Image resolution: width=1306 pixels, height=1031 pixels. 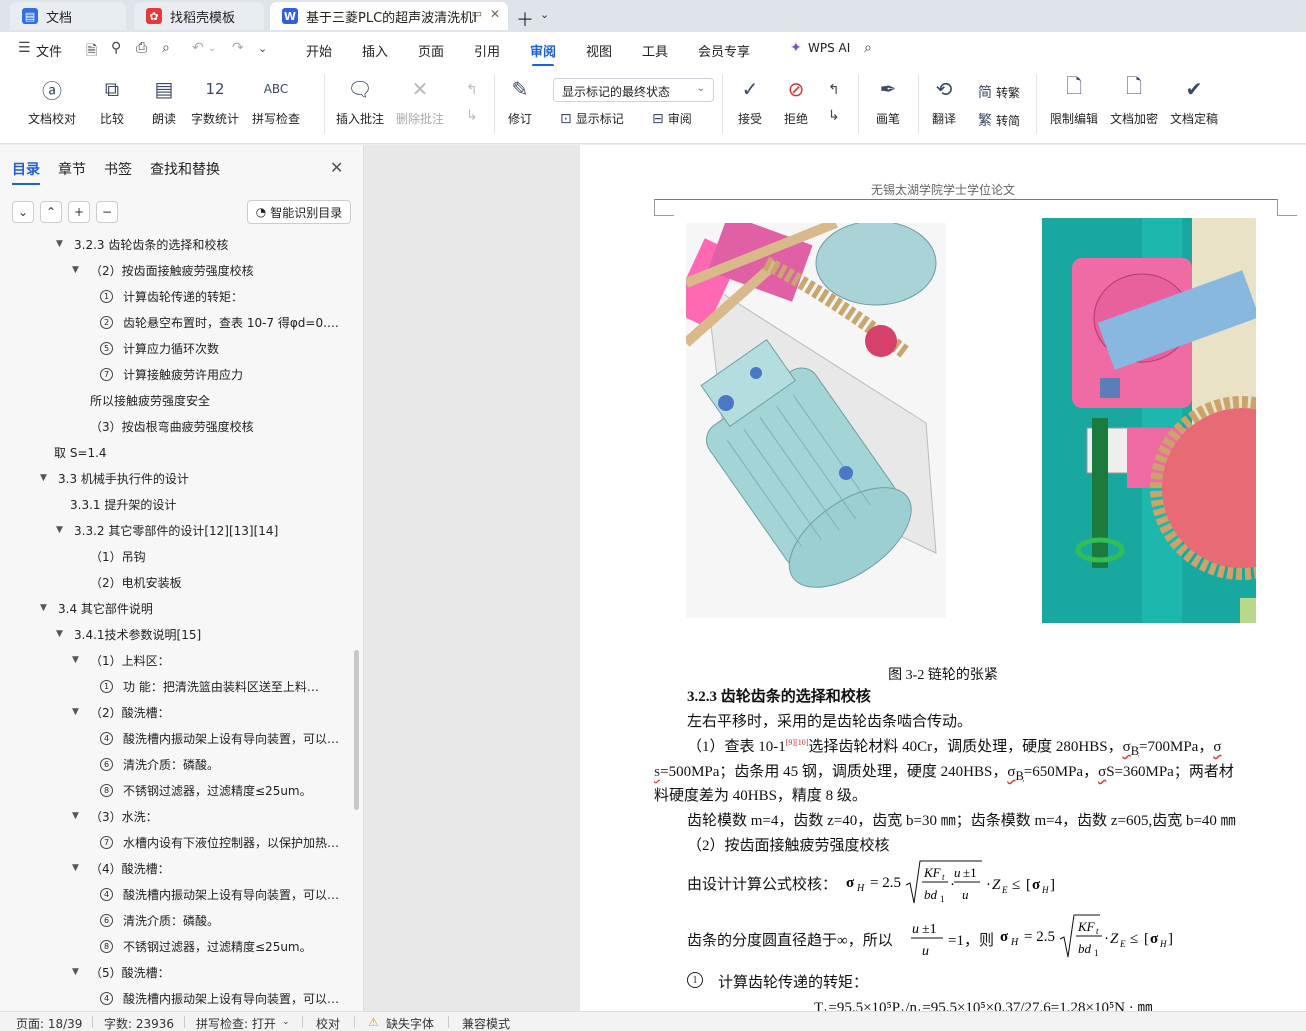 What do you see at coordinates (829, 48) in the screenshot?
I see `menu-wps-ai: WPS AI` at bounding box center [829, 48].